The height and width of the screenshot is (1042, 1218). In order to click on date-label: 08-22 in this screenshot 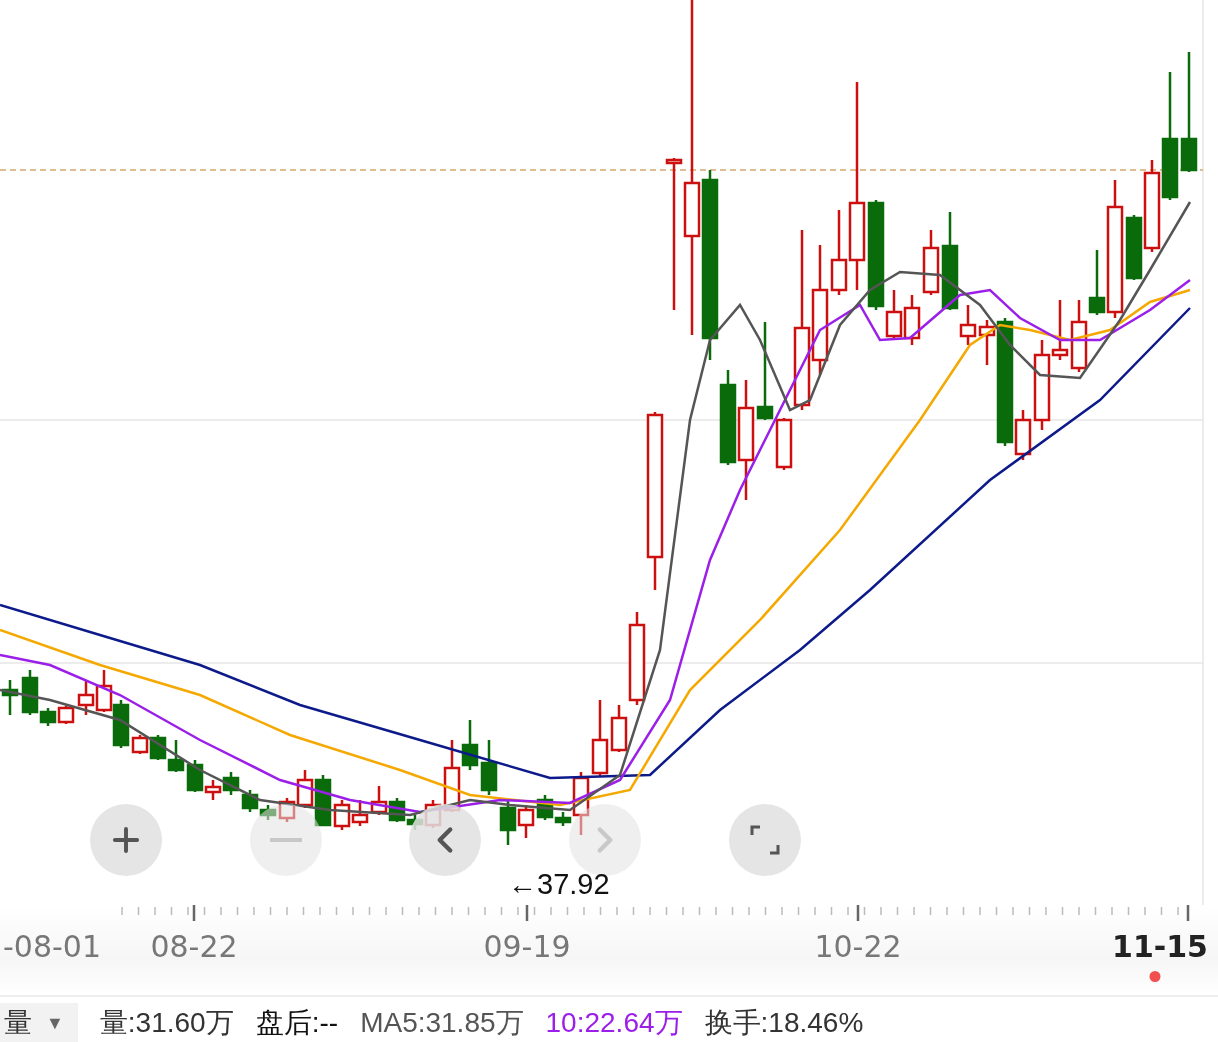, I will do `click(194, 946)`.